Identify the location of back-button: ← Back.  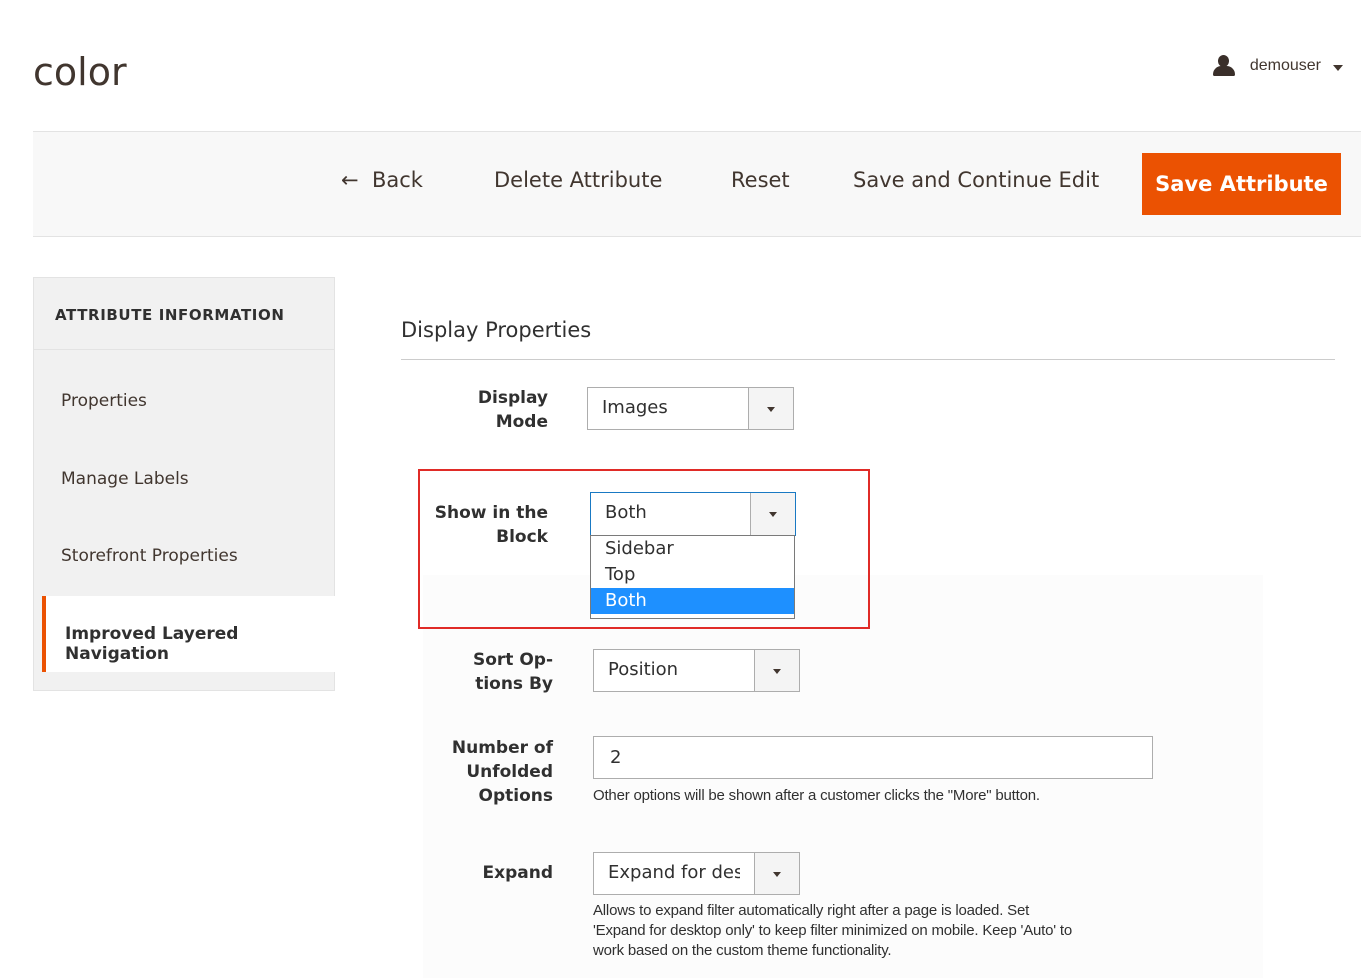
(382, 180).